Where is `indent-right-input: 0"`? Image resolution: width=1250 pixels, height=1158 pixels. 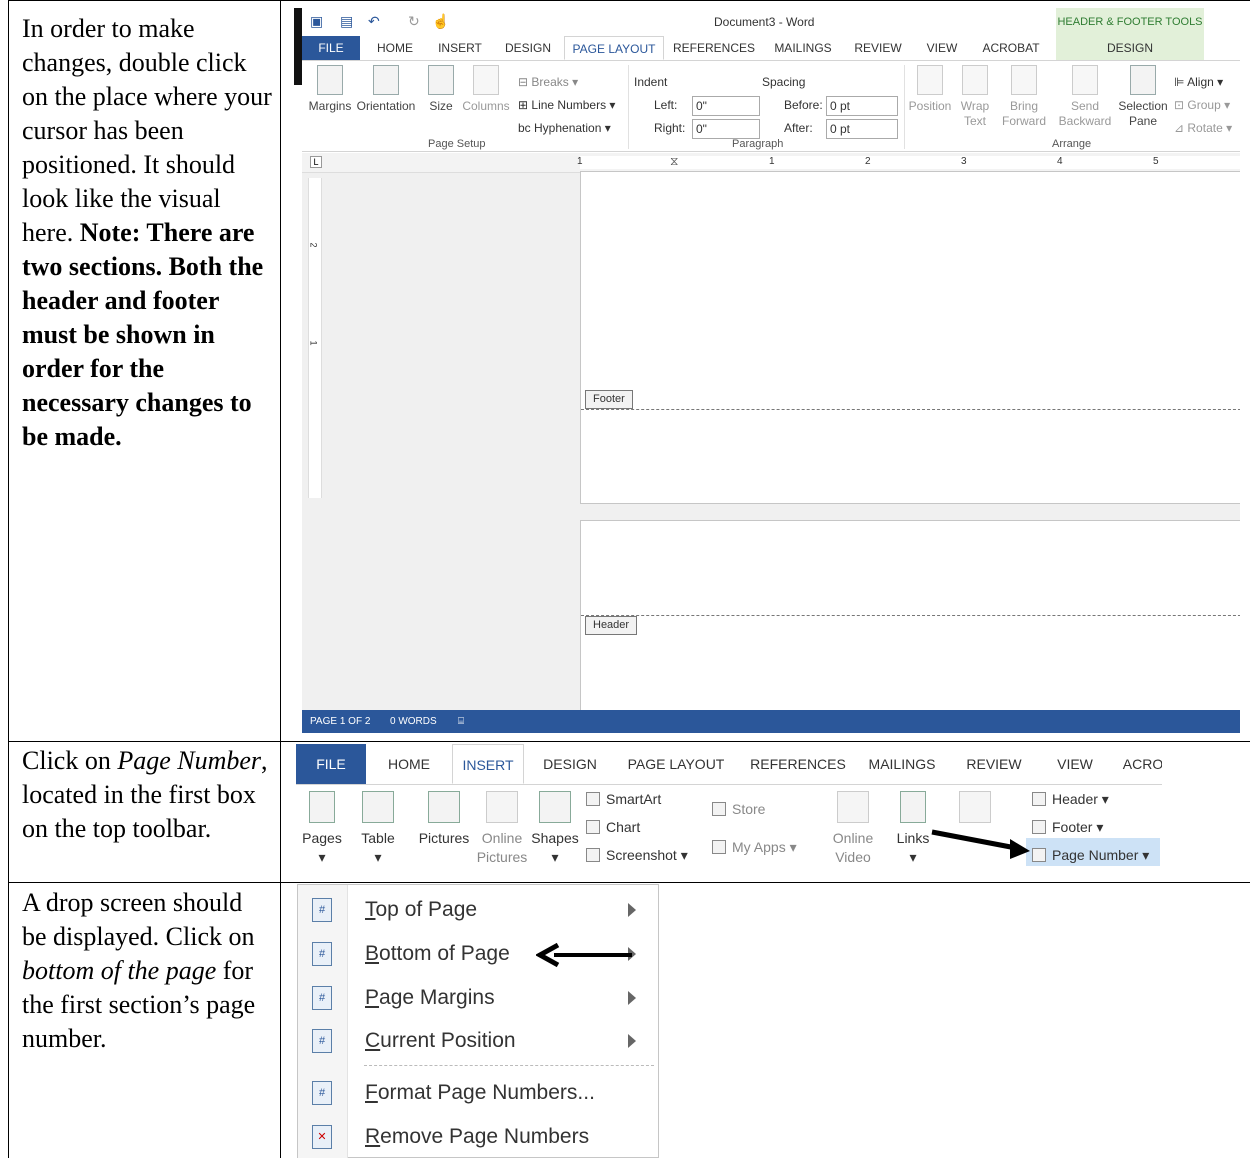
indent-right-input: 0" is located at coordinates (726, 129).